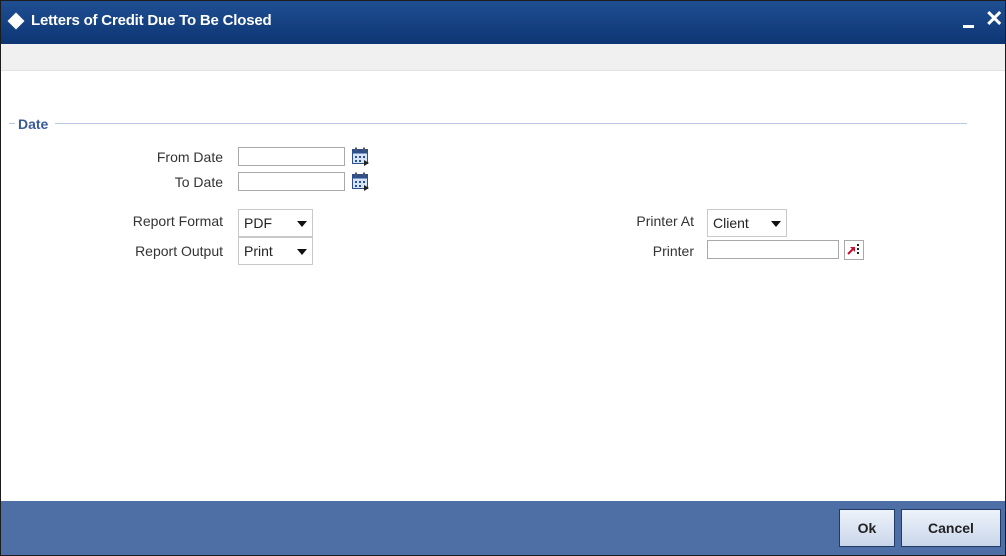  I want to click on section-divider, so click(511, 123).